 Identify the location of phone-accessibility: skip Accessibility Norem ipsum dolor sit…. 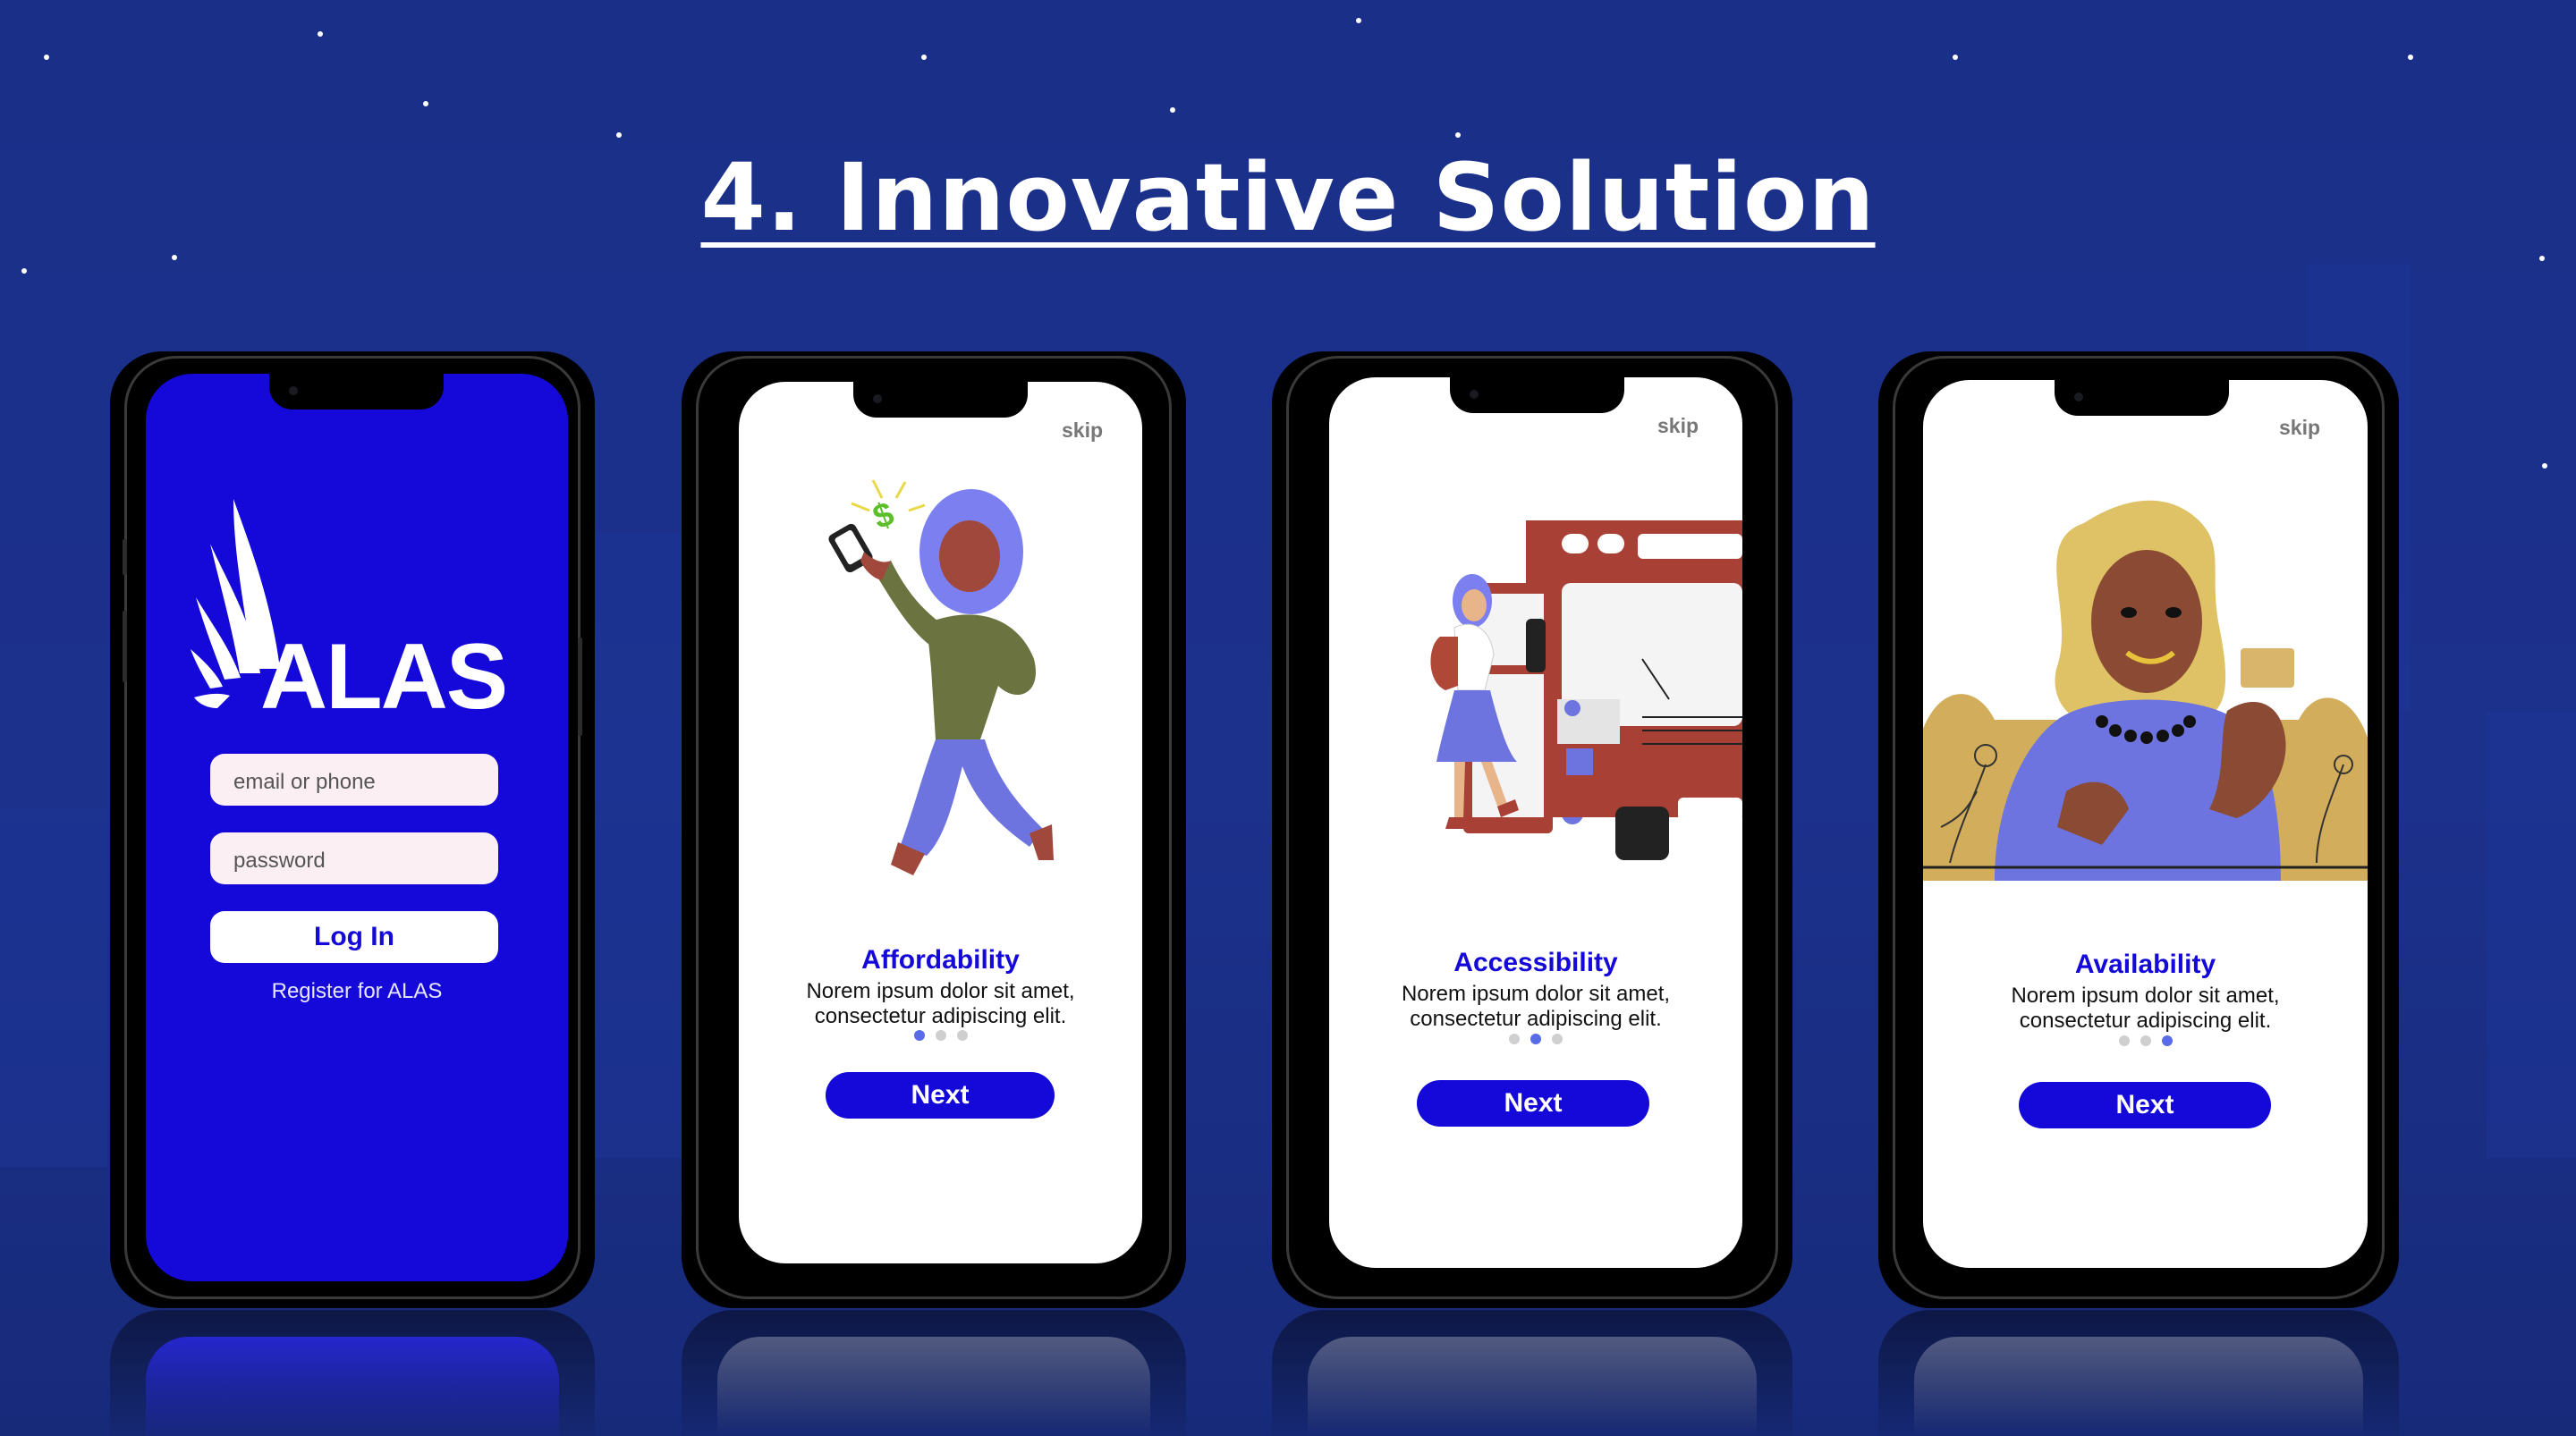
(1532, 829).